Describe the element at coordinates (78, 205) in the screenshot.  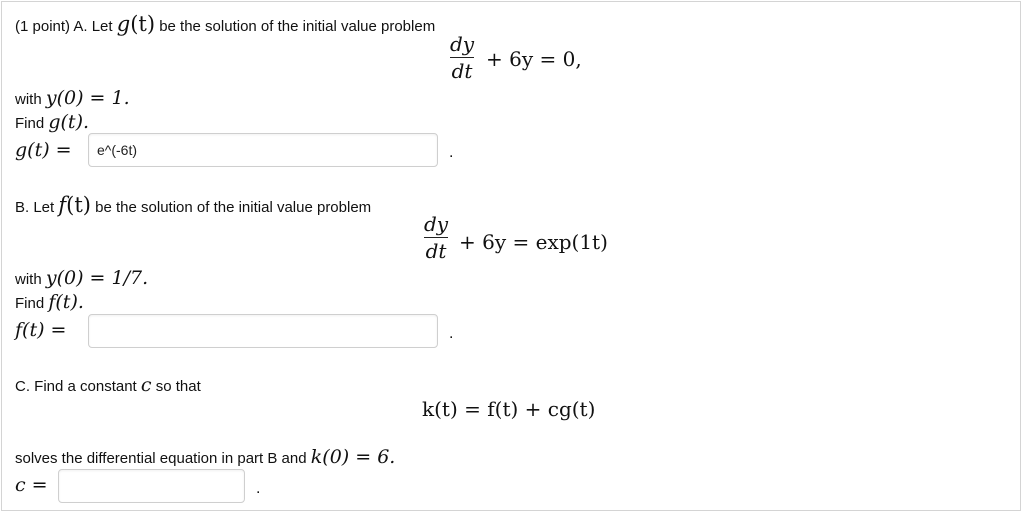
I see `part-b-intro-arg: (t)` at that location.